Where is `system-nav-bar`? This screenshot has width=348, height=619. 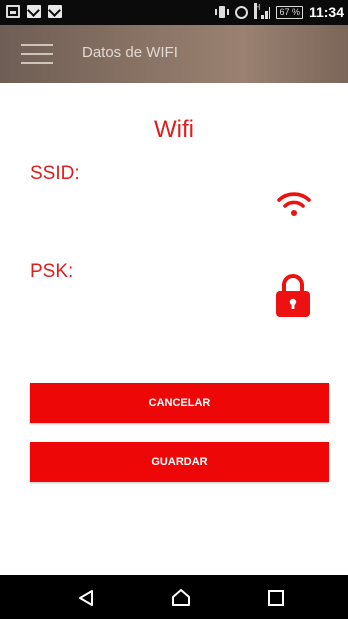
system-nav-bar is located at coordinates (174, 597).